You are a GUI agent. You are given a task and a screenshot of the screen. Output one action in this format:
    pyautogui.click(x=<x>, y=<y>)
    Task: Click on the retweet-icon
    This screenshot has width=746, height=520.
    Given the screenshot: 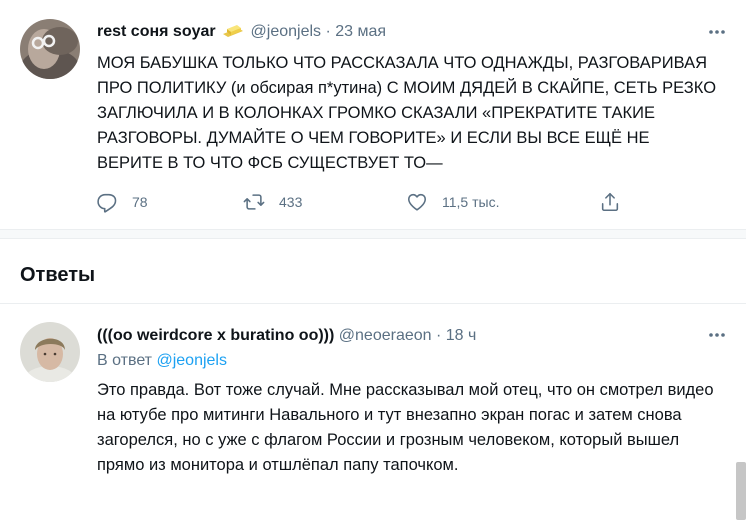 What is the action you would take?
    pyautogui.click(x=254, y=202)
    